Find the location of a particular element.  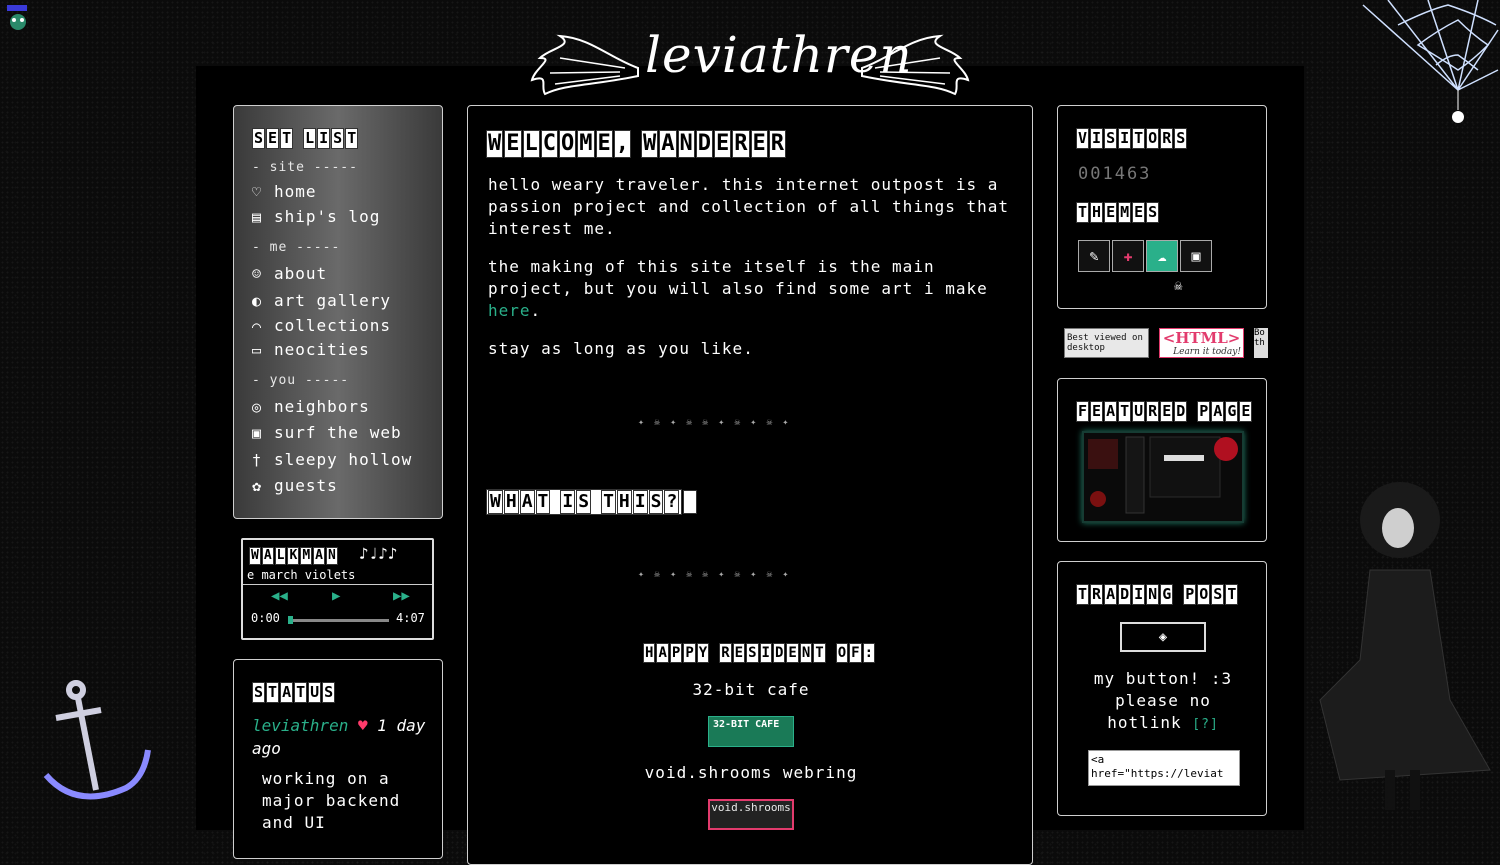

site-button-eye-icon: ◈ is located at coordinates (1163, 637).